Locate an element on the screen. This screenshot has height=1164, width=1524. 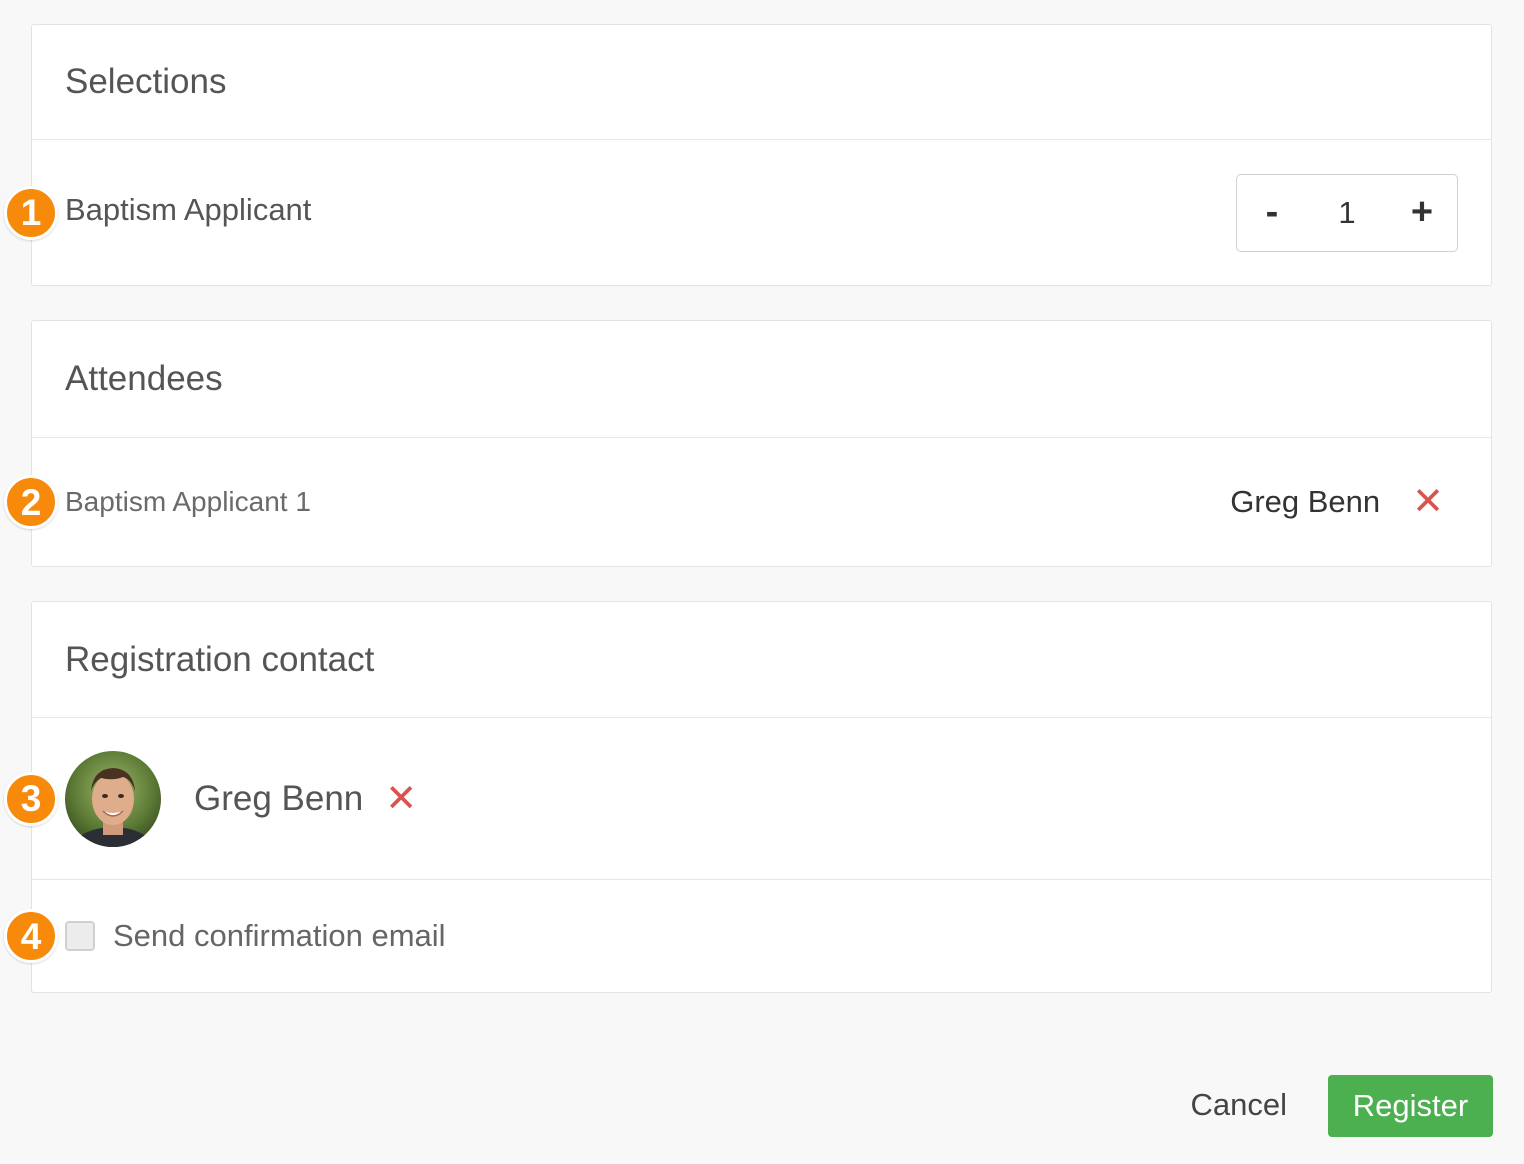
registration-contact-title: Registration contact is located at coordinates (220, 659).